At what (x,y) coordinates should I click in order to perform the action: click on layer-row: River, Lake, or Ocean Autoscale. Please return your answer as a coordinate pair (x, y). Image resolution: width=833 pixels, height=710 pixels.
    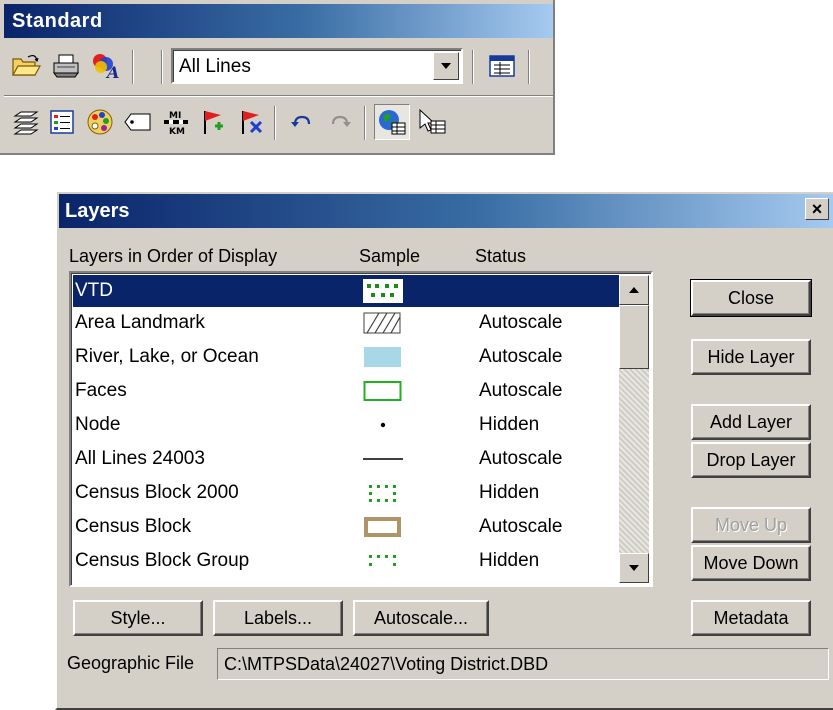
    Looking at the image, I should click on (351, 357).